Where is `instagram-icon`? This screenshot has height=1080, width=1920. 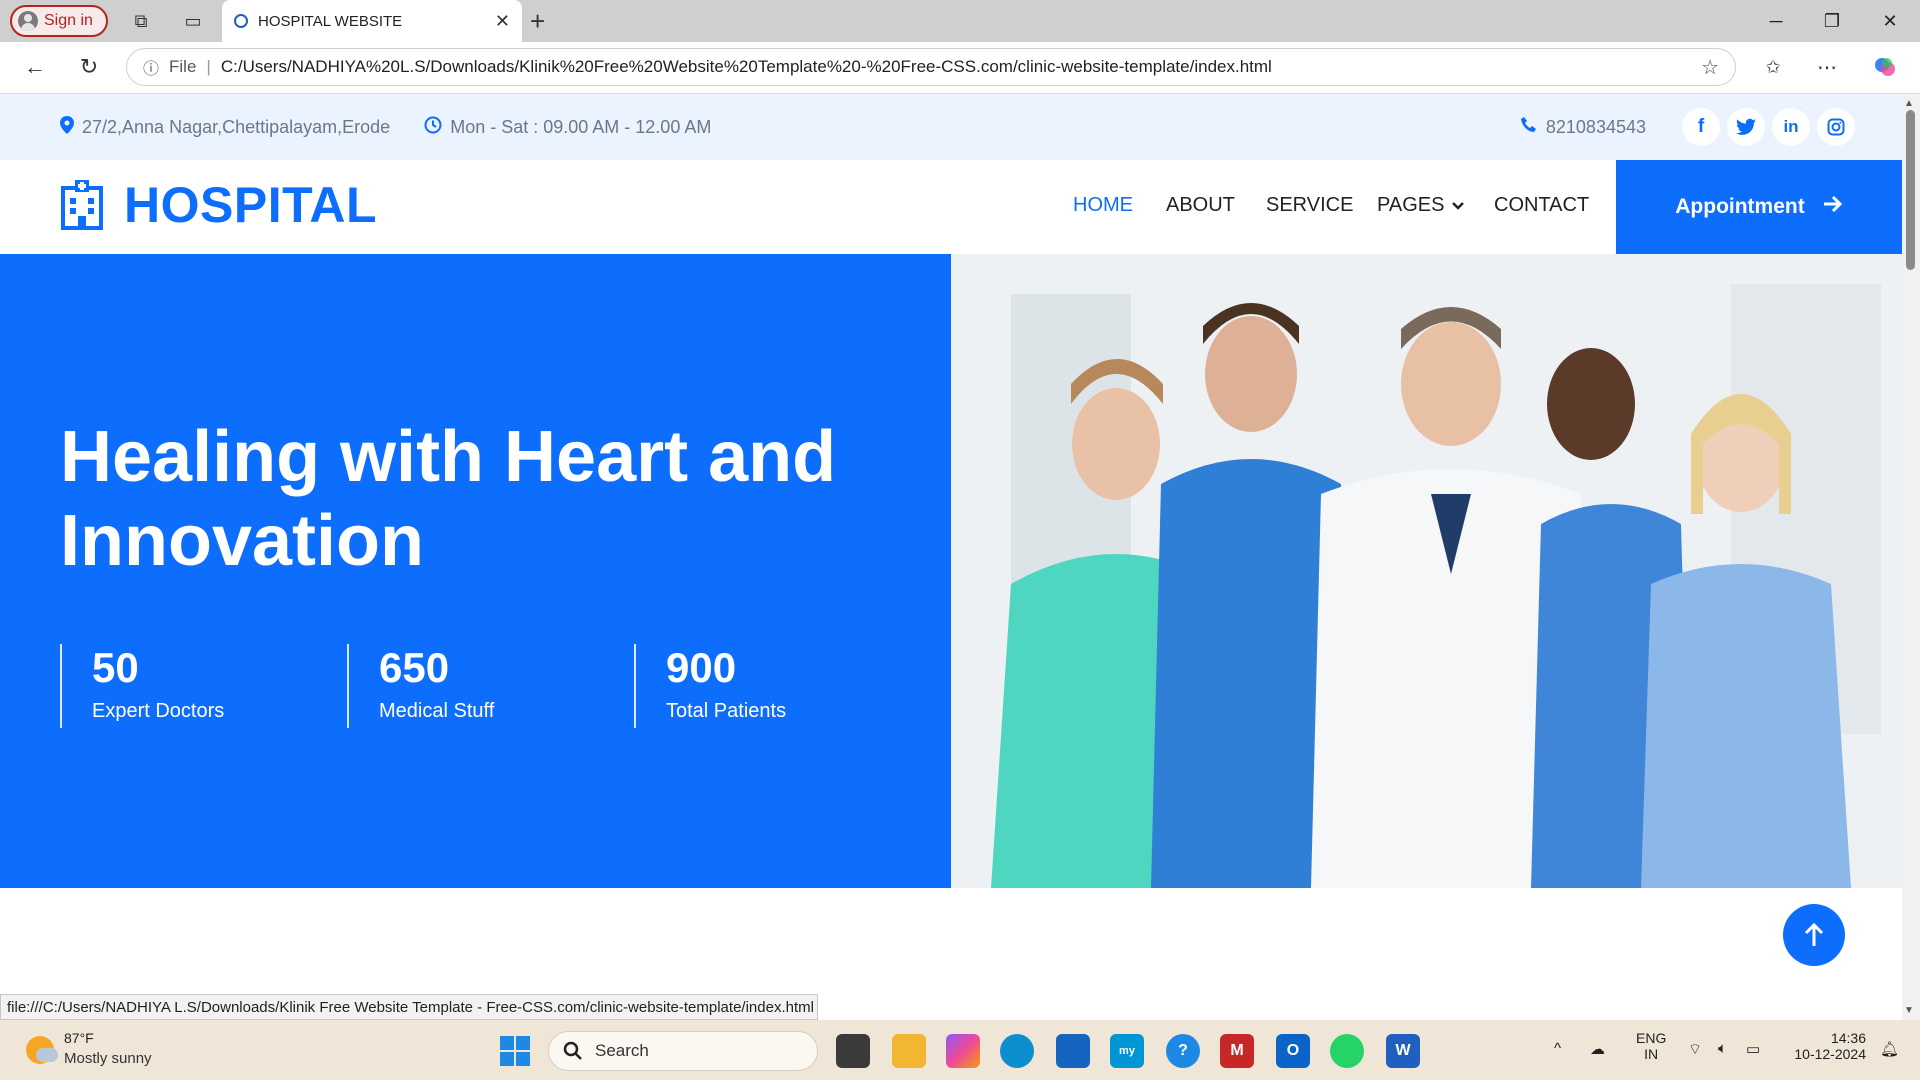
instagram-icon is located at coordinates (1836, 127).